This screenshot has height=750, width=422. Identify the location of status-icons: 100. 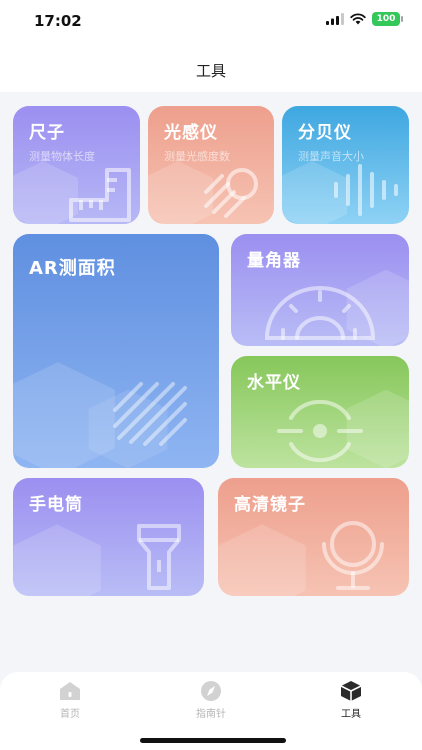
(364, 19).